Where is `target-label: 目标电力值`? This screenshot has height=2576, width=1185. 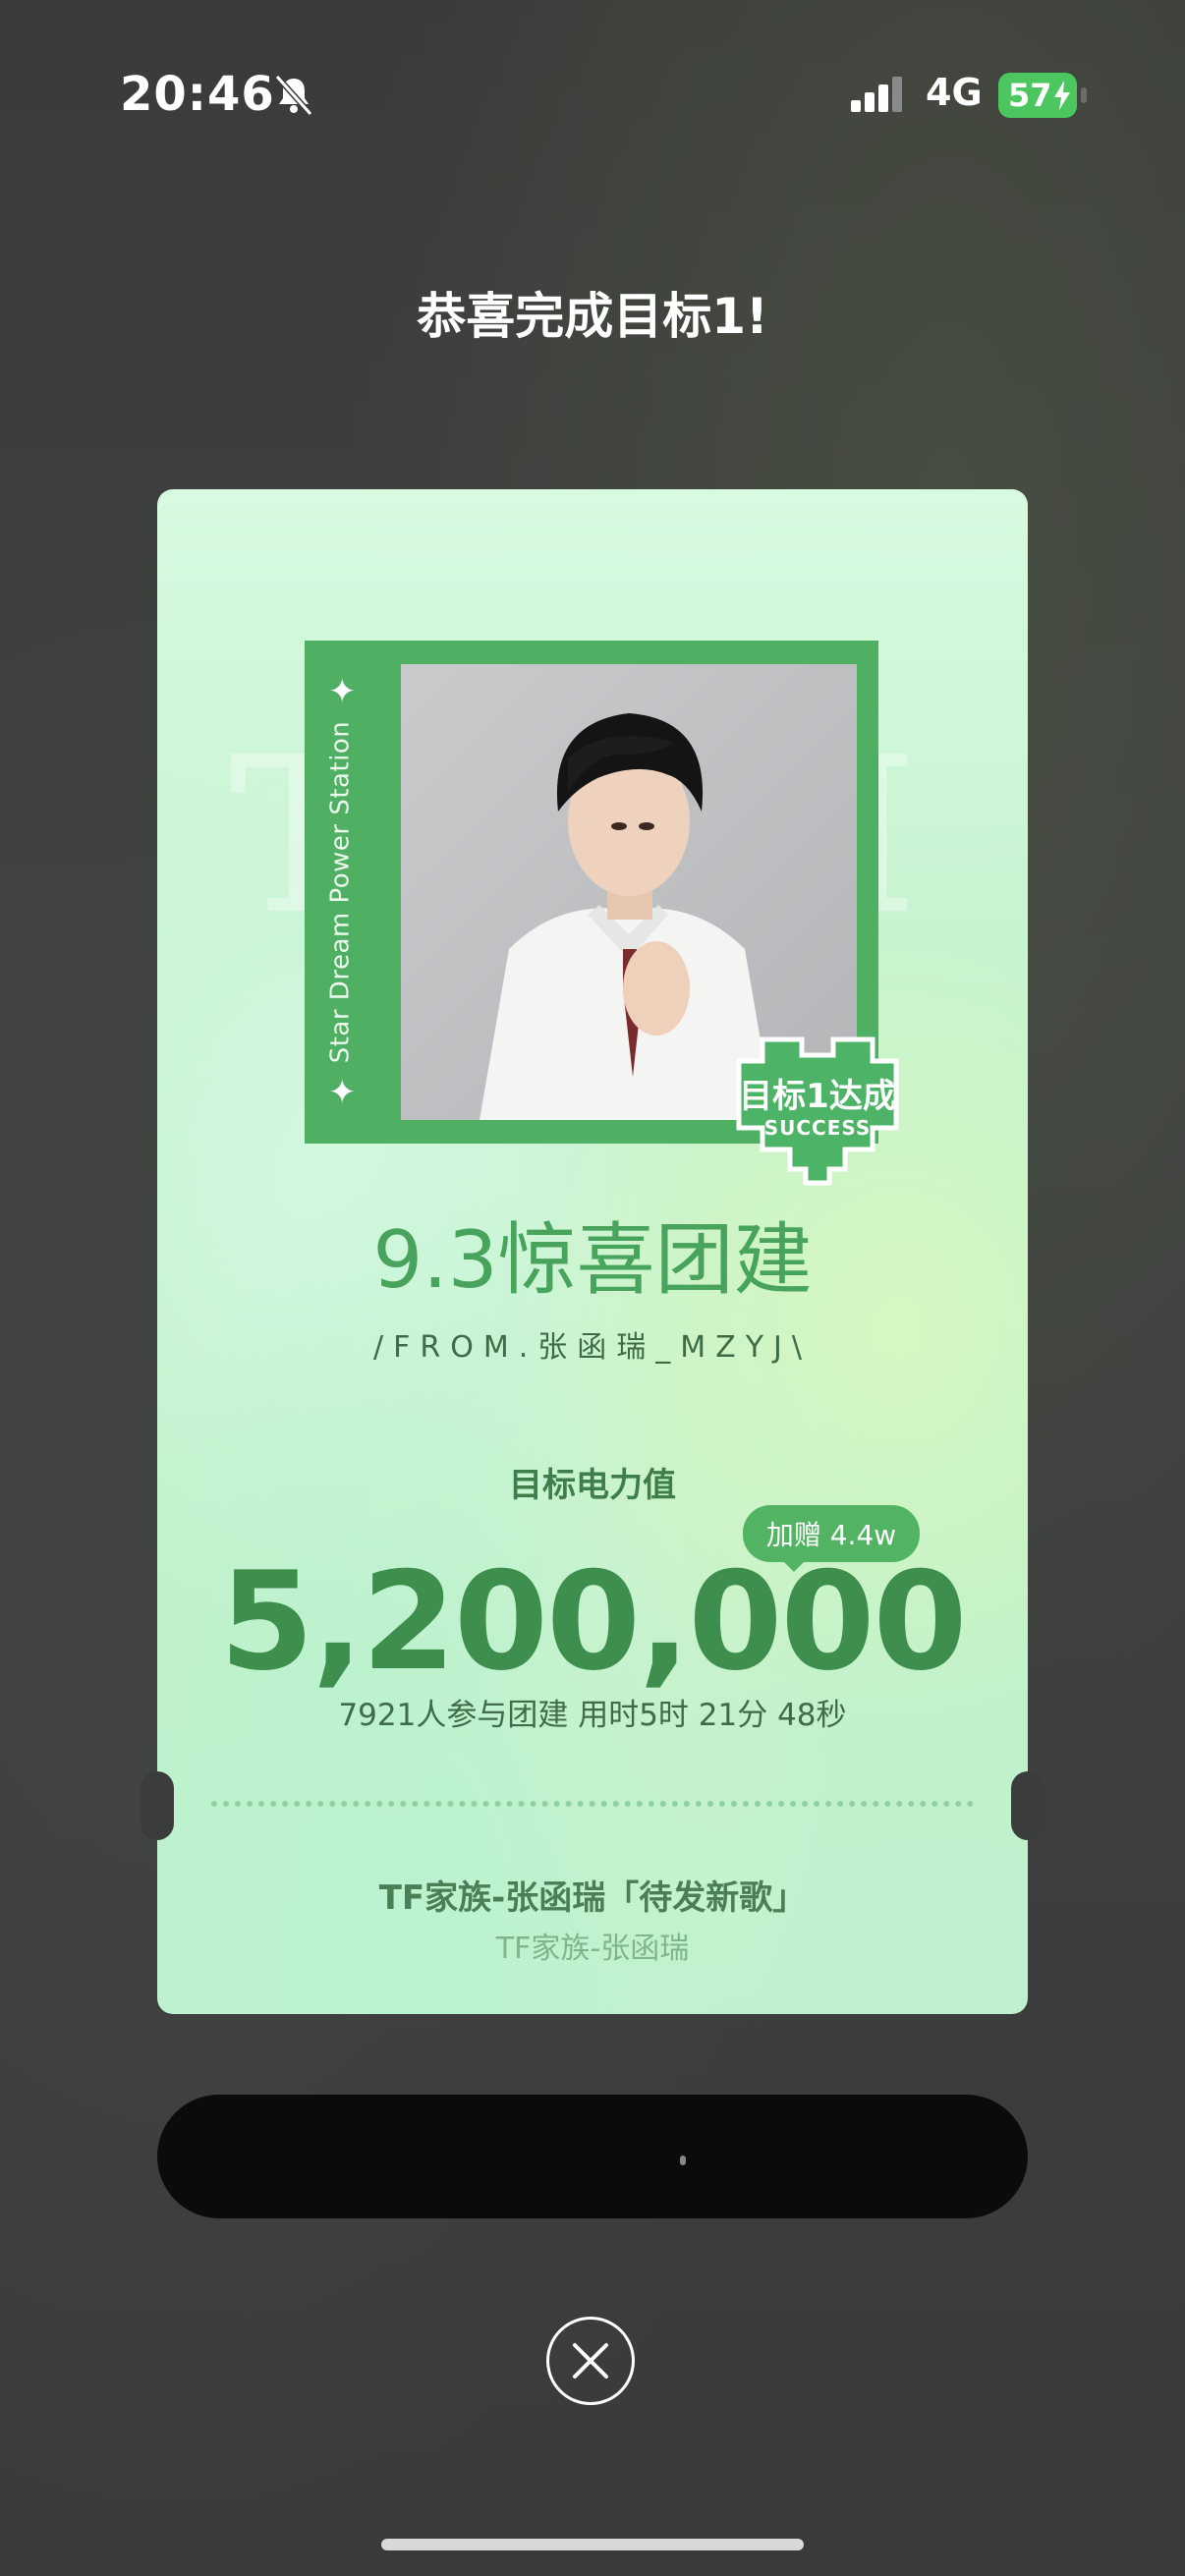
target-label: 目标电力值 is located at coordinates (592, 1485).